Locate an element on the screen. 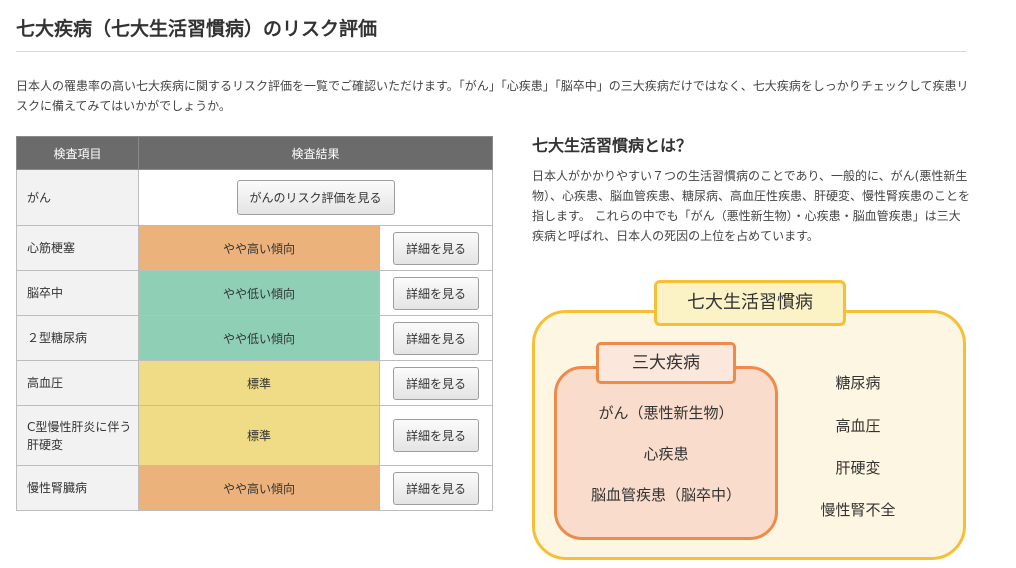 The height and width of the screenshot is (568, 1016). table-row: がん がんのリスク評価を見る is located at coordinates (255, 197).